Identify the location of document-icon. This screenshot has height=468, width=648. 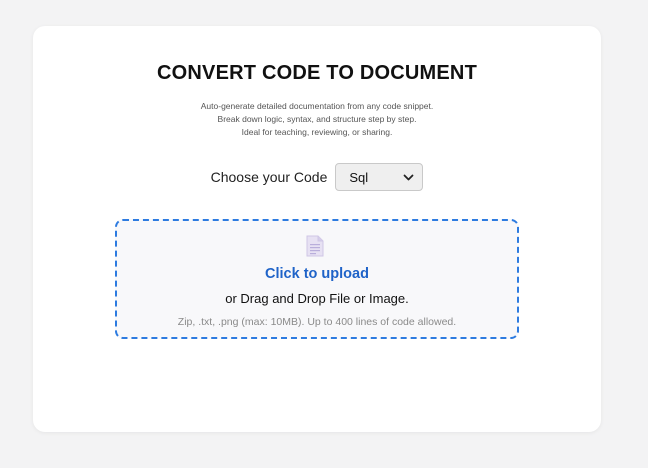
(315, 246).